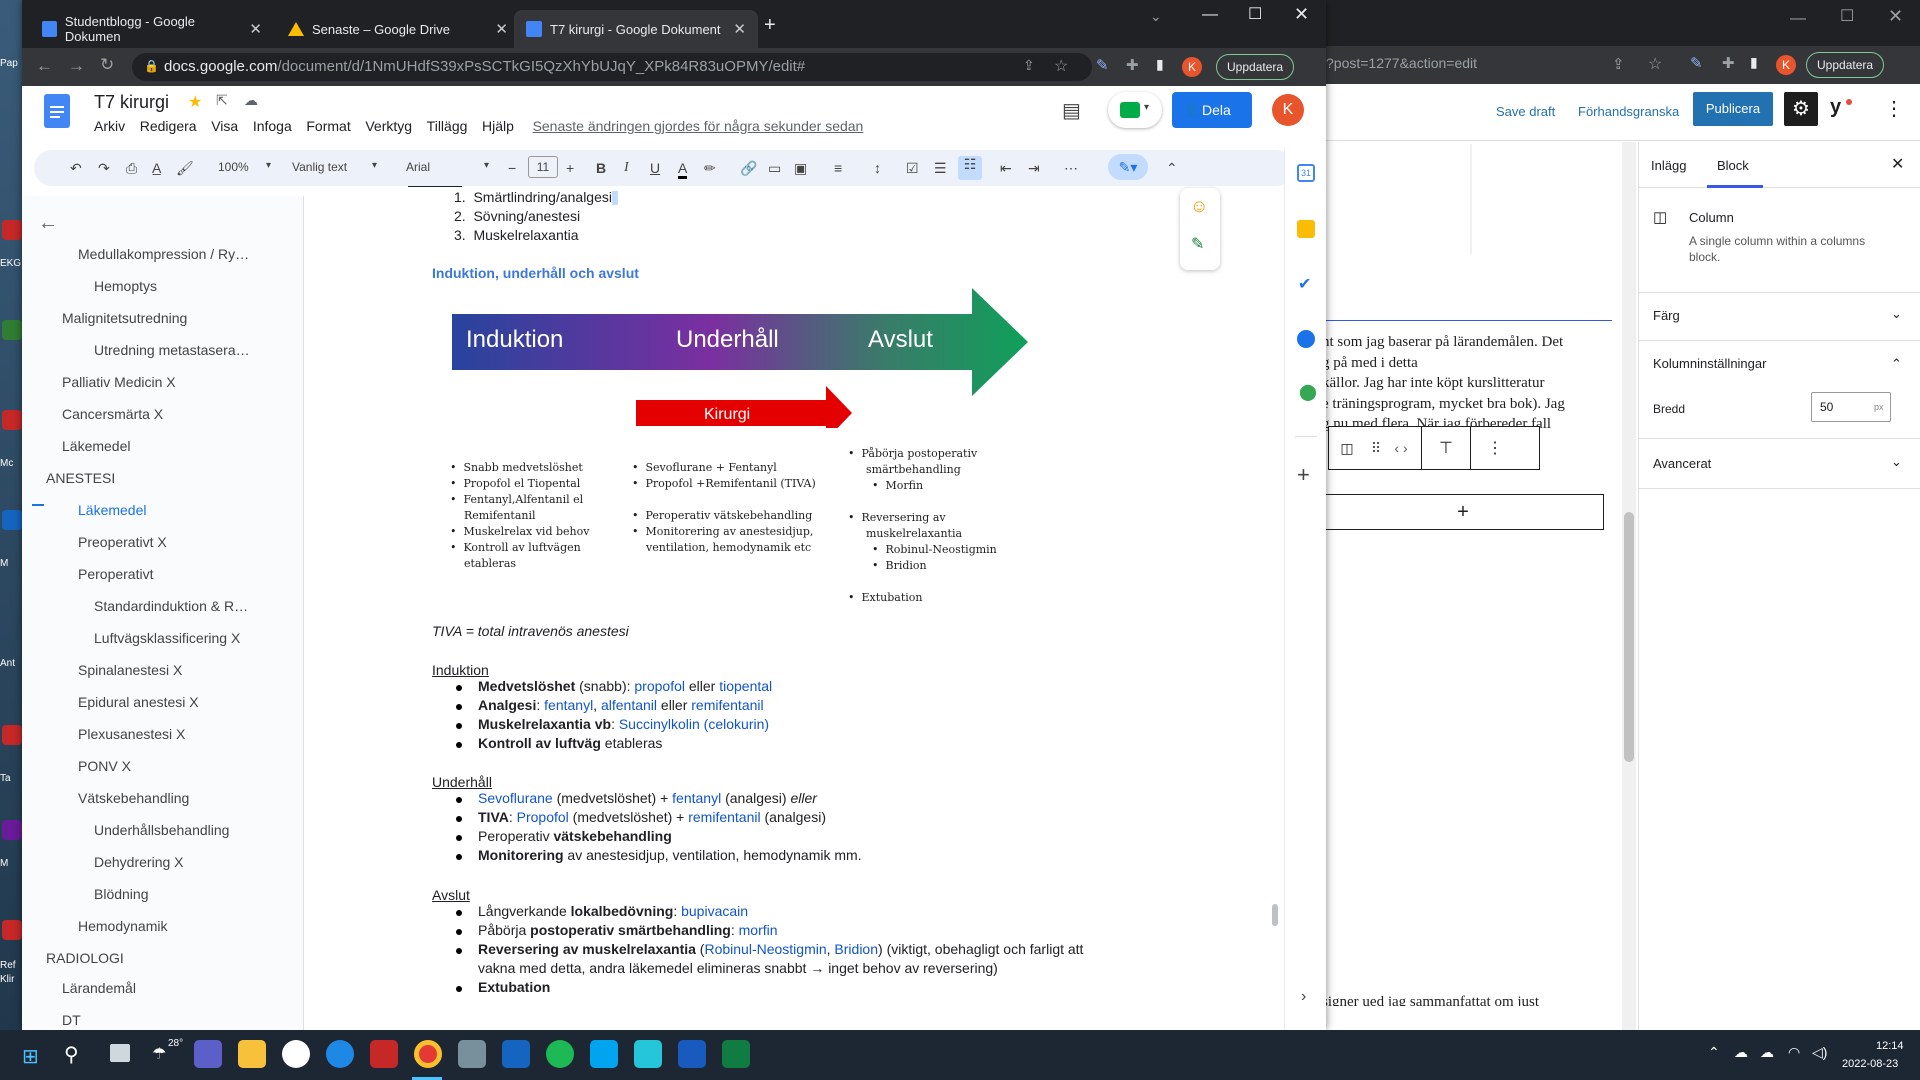 The image size is (1920, 1080). Describe the element at coordinates (76, 66) in the screenshot. I see `forward-icon: →` at that location.